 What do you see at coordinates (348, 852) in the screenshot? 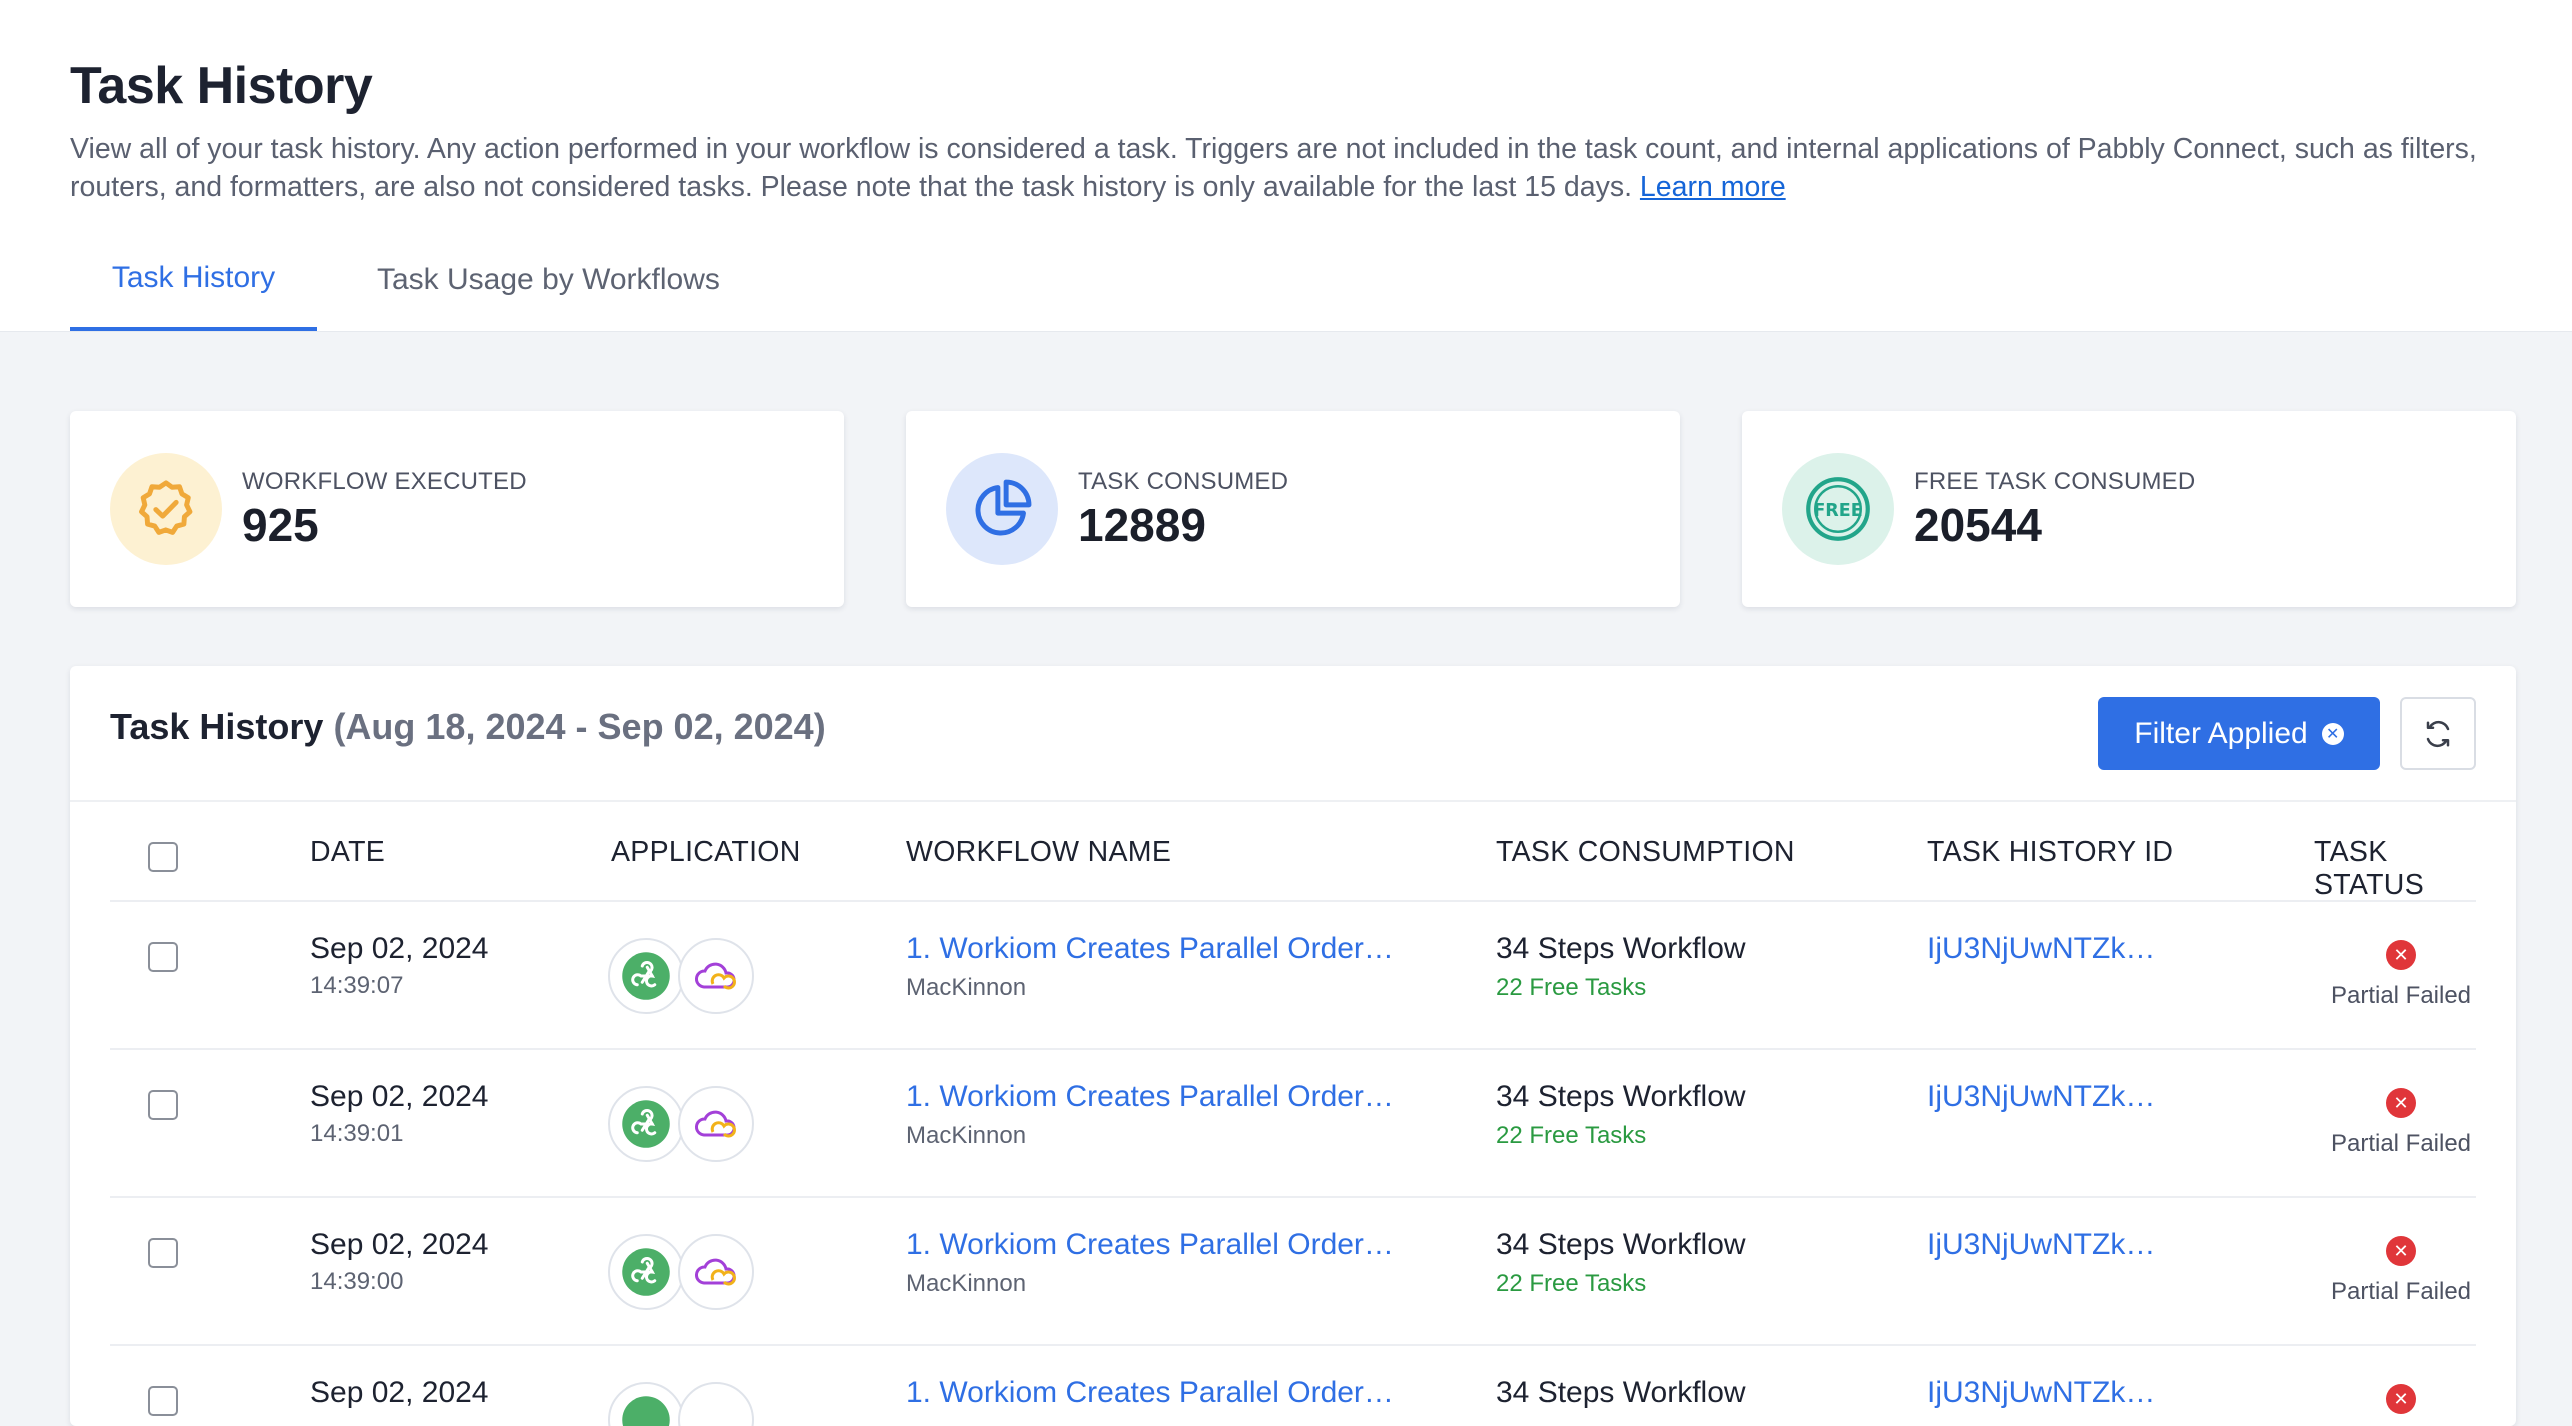
I see `header-date: DATE` at bounding box center [348, 852].